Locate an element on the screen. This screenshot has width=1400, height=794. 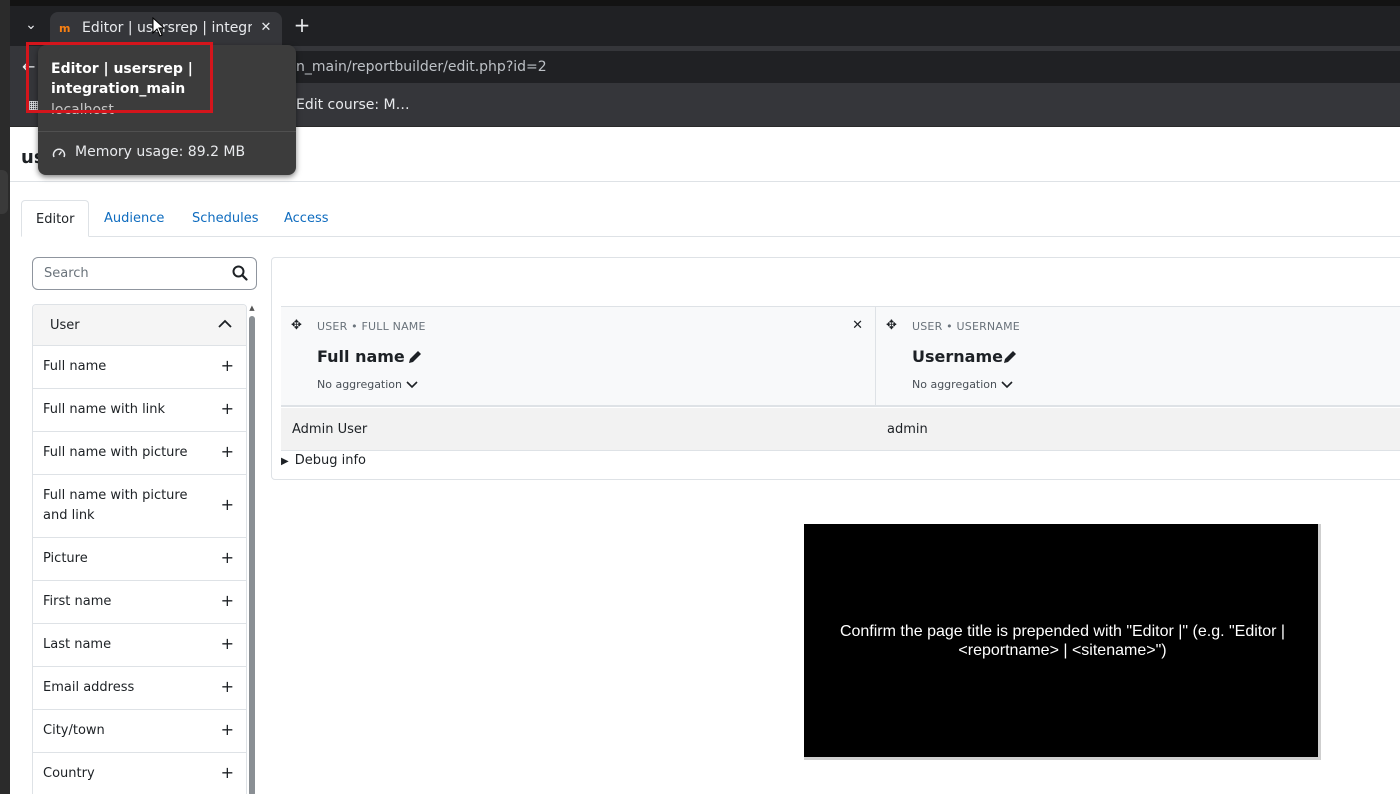
hovercard-divider is located at coordinates (167, 131).